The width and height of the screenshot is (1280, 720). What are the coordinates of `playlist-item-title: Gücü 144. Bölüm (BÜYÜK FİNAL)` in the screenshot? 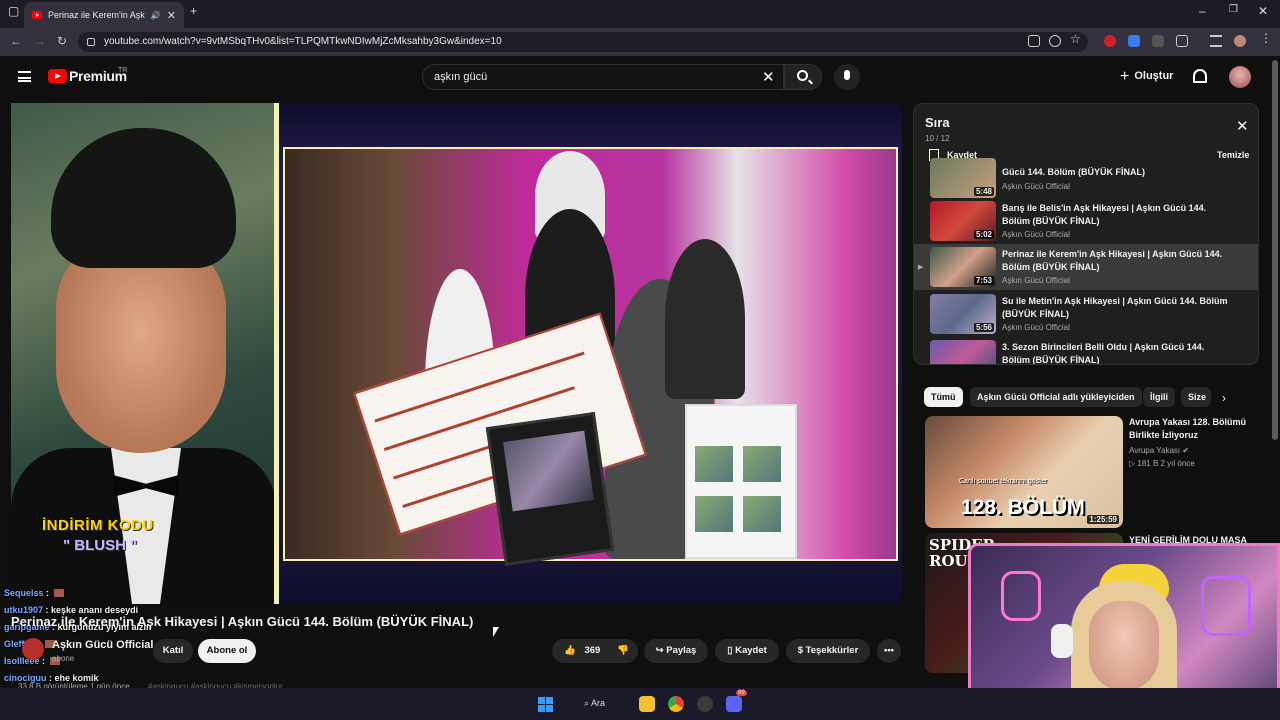 It's located at (1074, 172).